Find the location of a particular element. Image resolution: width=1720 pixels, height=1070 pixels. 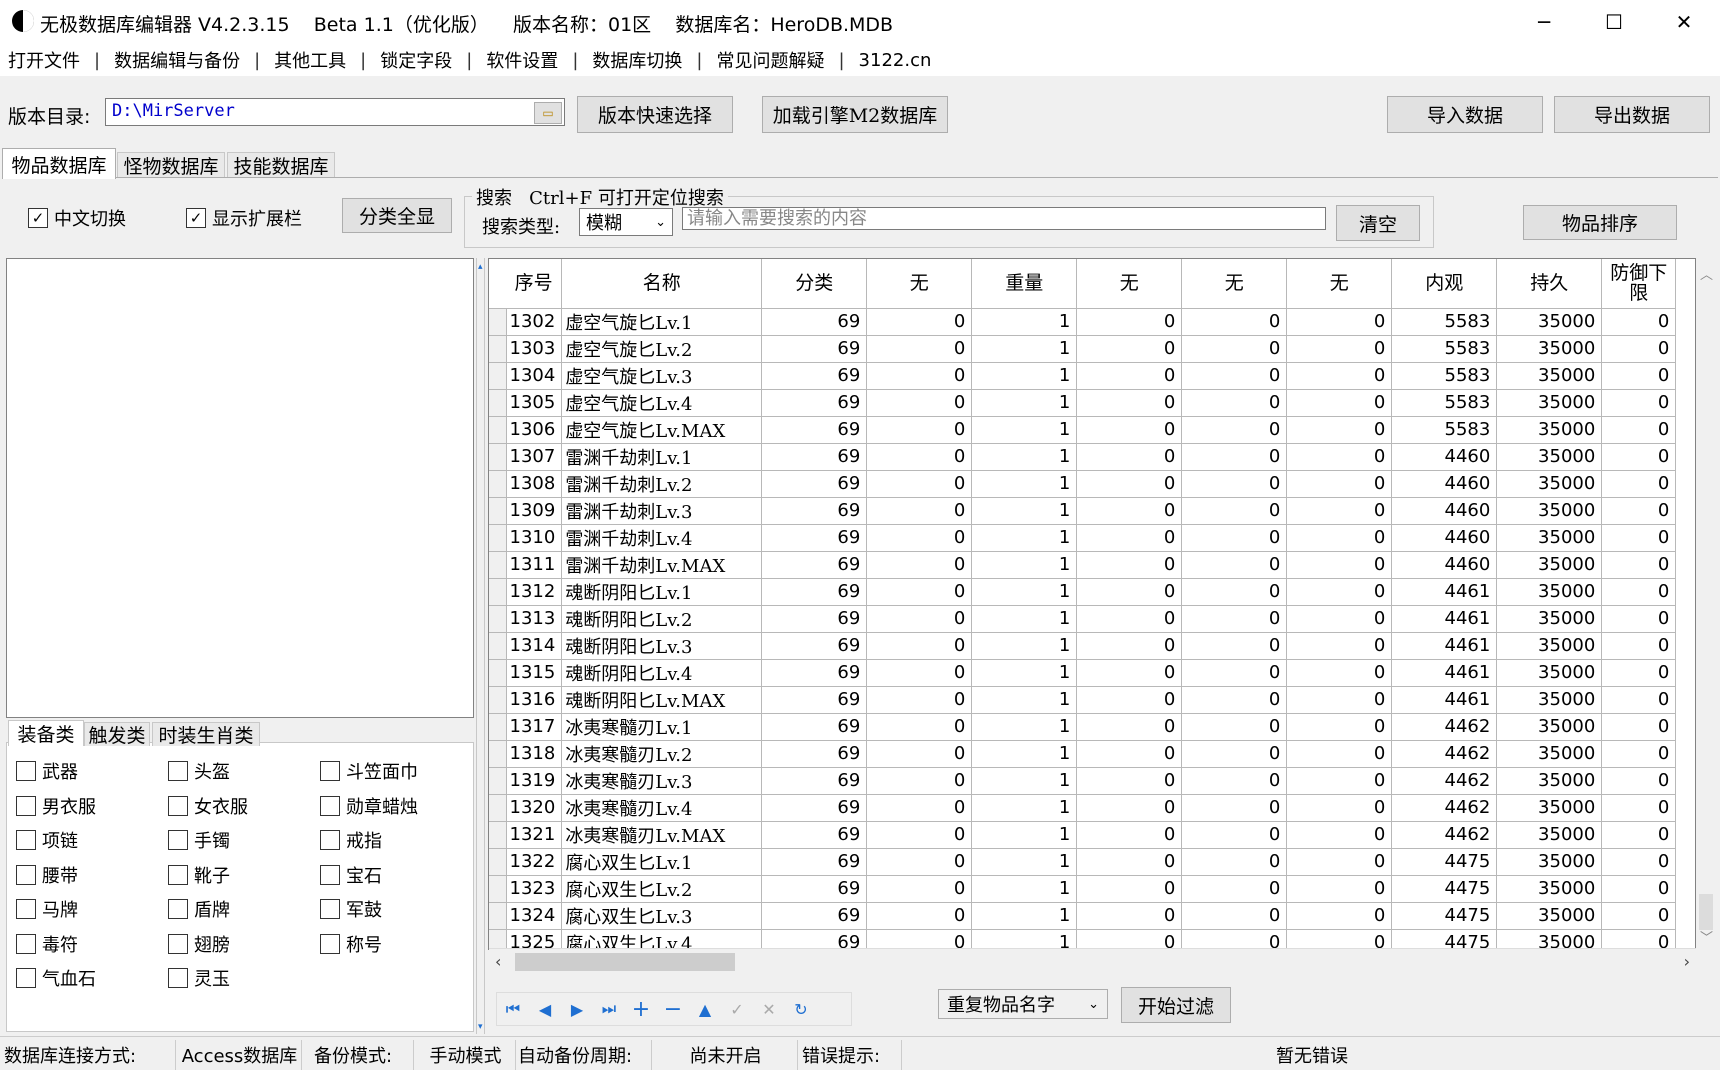

table-cell: 1321 is located at coordinates (534, 835).